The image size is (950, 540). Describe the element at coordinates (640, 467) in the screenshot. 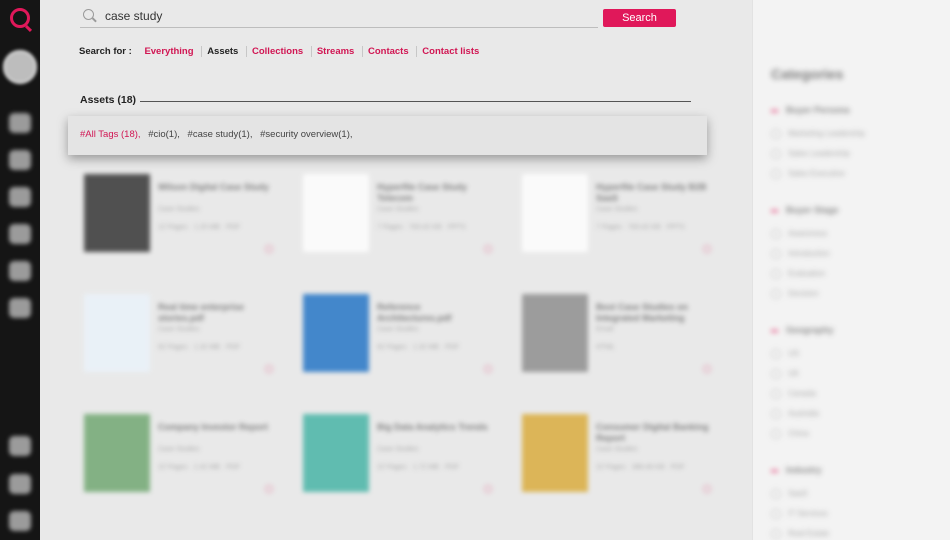

I see `asset-meta: 22 Pages · 386.46 KB · PDF` at that location.